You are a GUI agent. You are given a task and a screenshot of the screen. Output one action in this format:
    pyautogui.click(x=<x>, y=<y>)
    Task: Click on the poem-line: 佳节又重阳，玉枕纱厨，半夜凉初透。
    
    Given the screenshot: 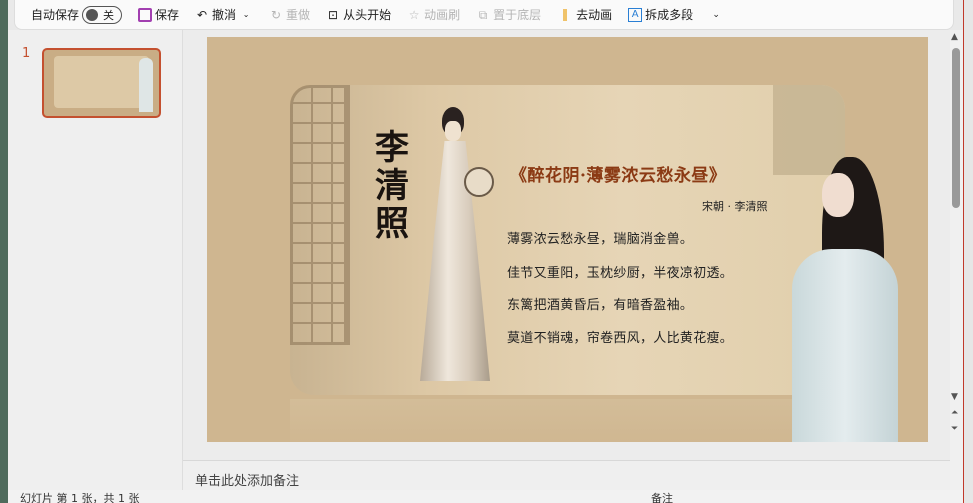 What is the action you would take?
    pyautogui.click(x=620, y=271)
    